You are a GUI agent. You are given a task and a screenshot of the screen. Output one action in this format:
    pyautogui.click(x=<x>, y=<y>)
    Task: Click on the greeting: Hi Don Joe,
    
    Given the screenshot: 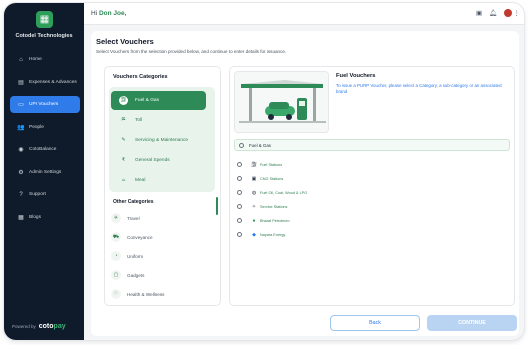 What is the action you would take?
    pyautogui.click(x=109, y=13)
    